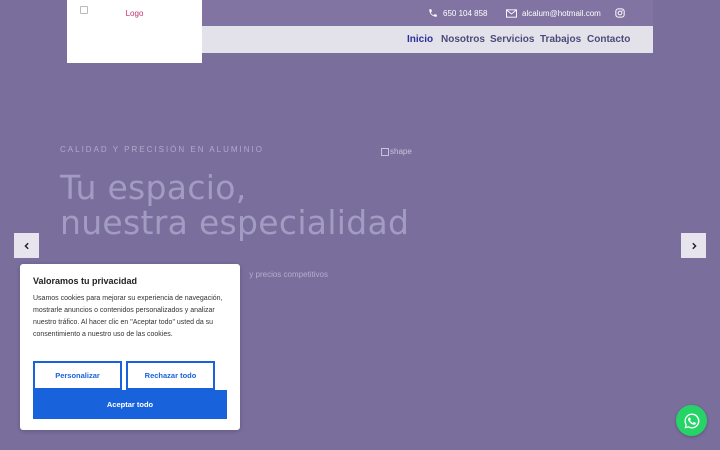 Image resolution: width=720 pixels, height=450 pixels. I want to click on phone-contact: 650 104 858, so click(458, 13).